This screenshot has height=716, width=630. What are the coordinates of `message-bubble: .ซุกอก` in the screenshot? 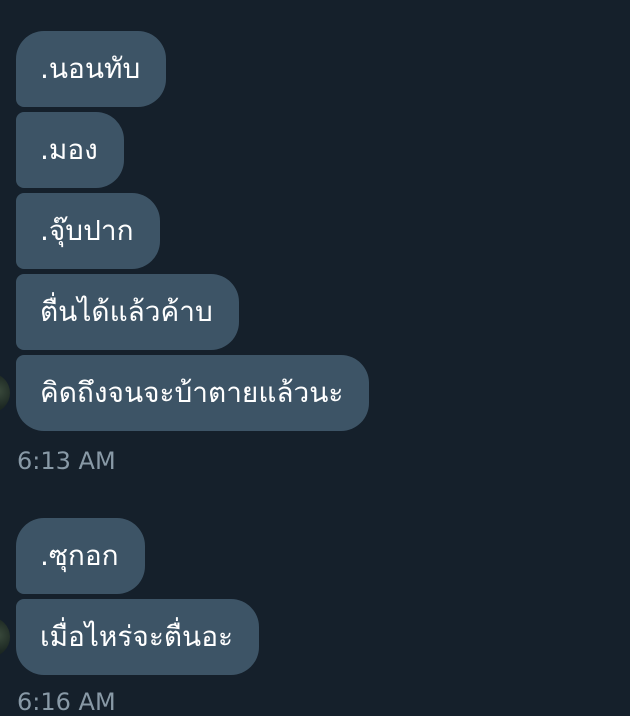 It's located at (80, 556).